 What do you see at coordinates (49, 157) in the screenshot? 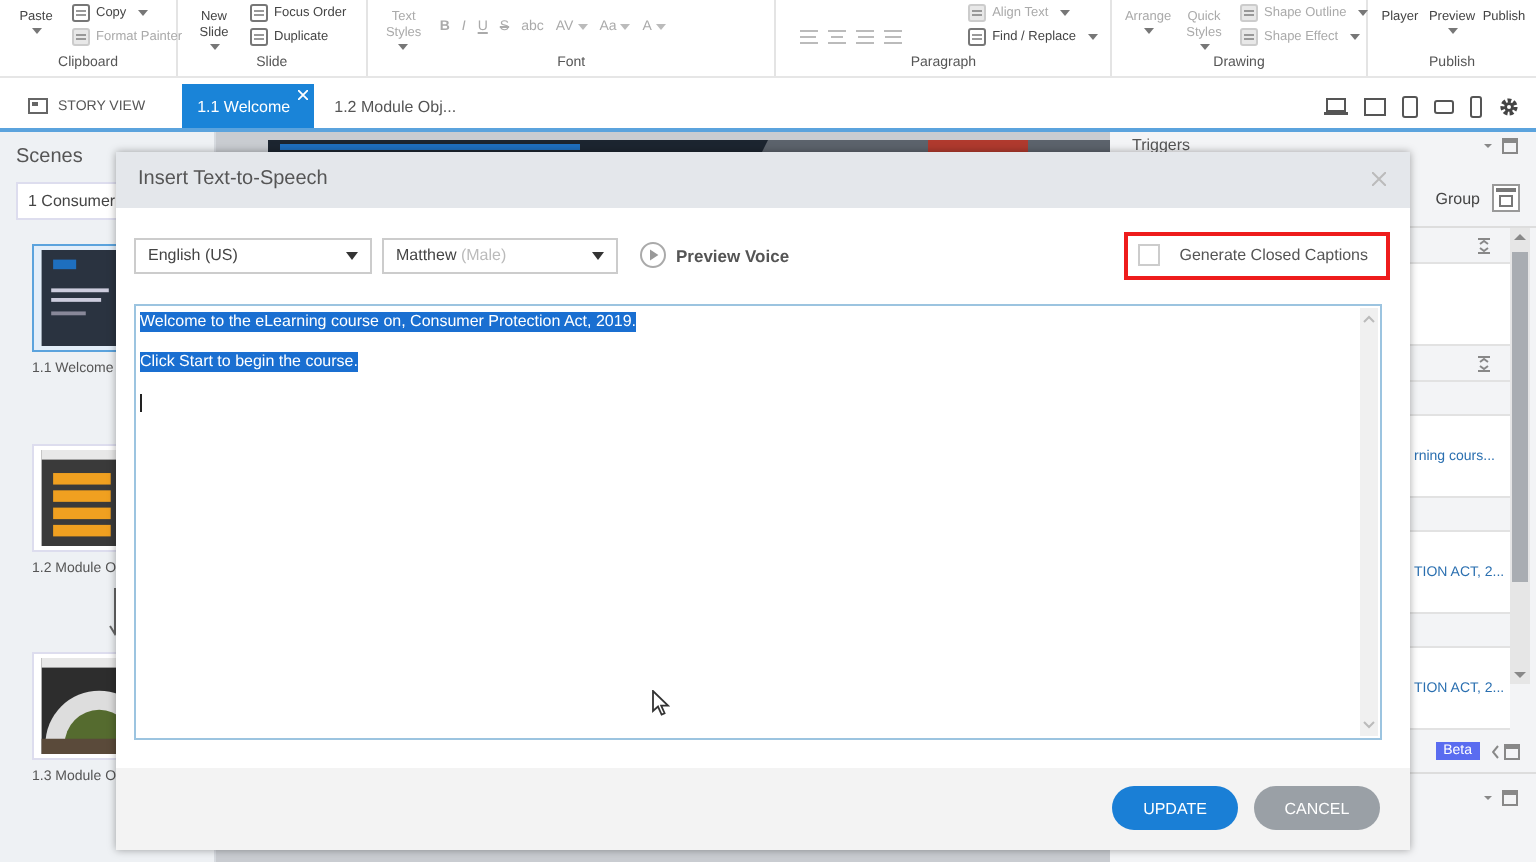
I see `panel-title: Scenes` at bounding box center [49, 157].